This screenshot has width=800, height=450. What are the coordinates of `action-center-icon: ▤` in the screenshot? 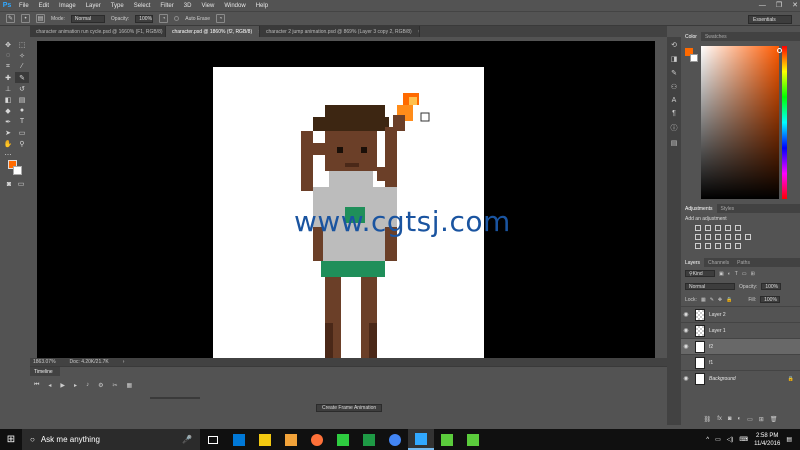 It's located at (789, 439).